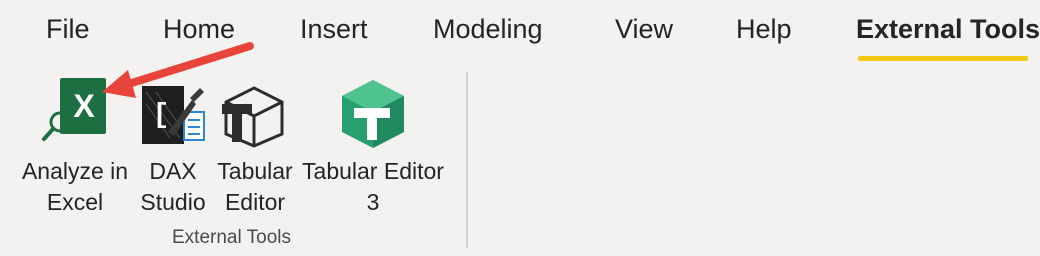 The height and width of the screenshot is (256, 1040). Describe the element at coordinates (373, 186) in the screenshot. I see `tabular-editor-3-label: Tabular Editor 3` at that location.